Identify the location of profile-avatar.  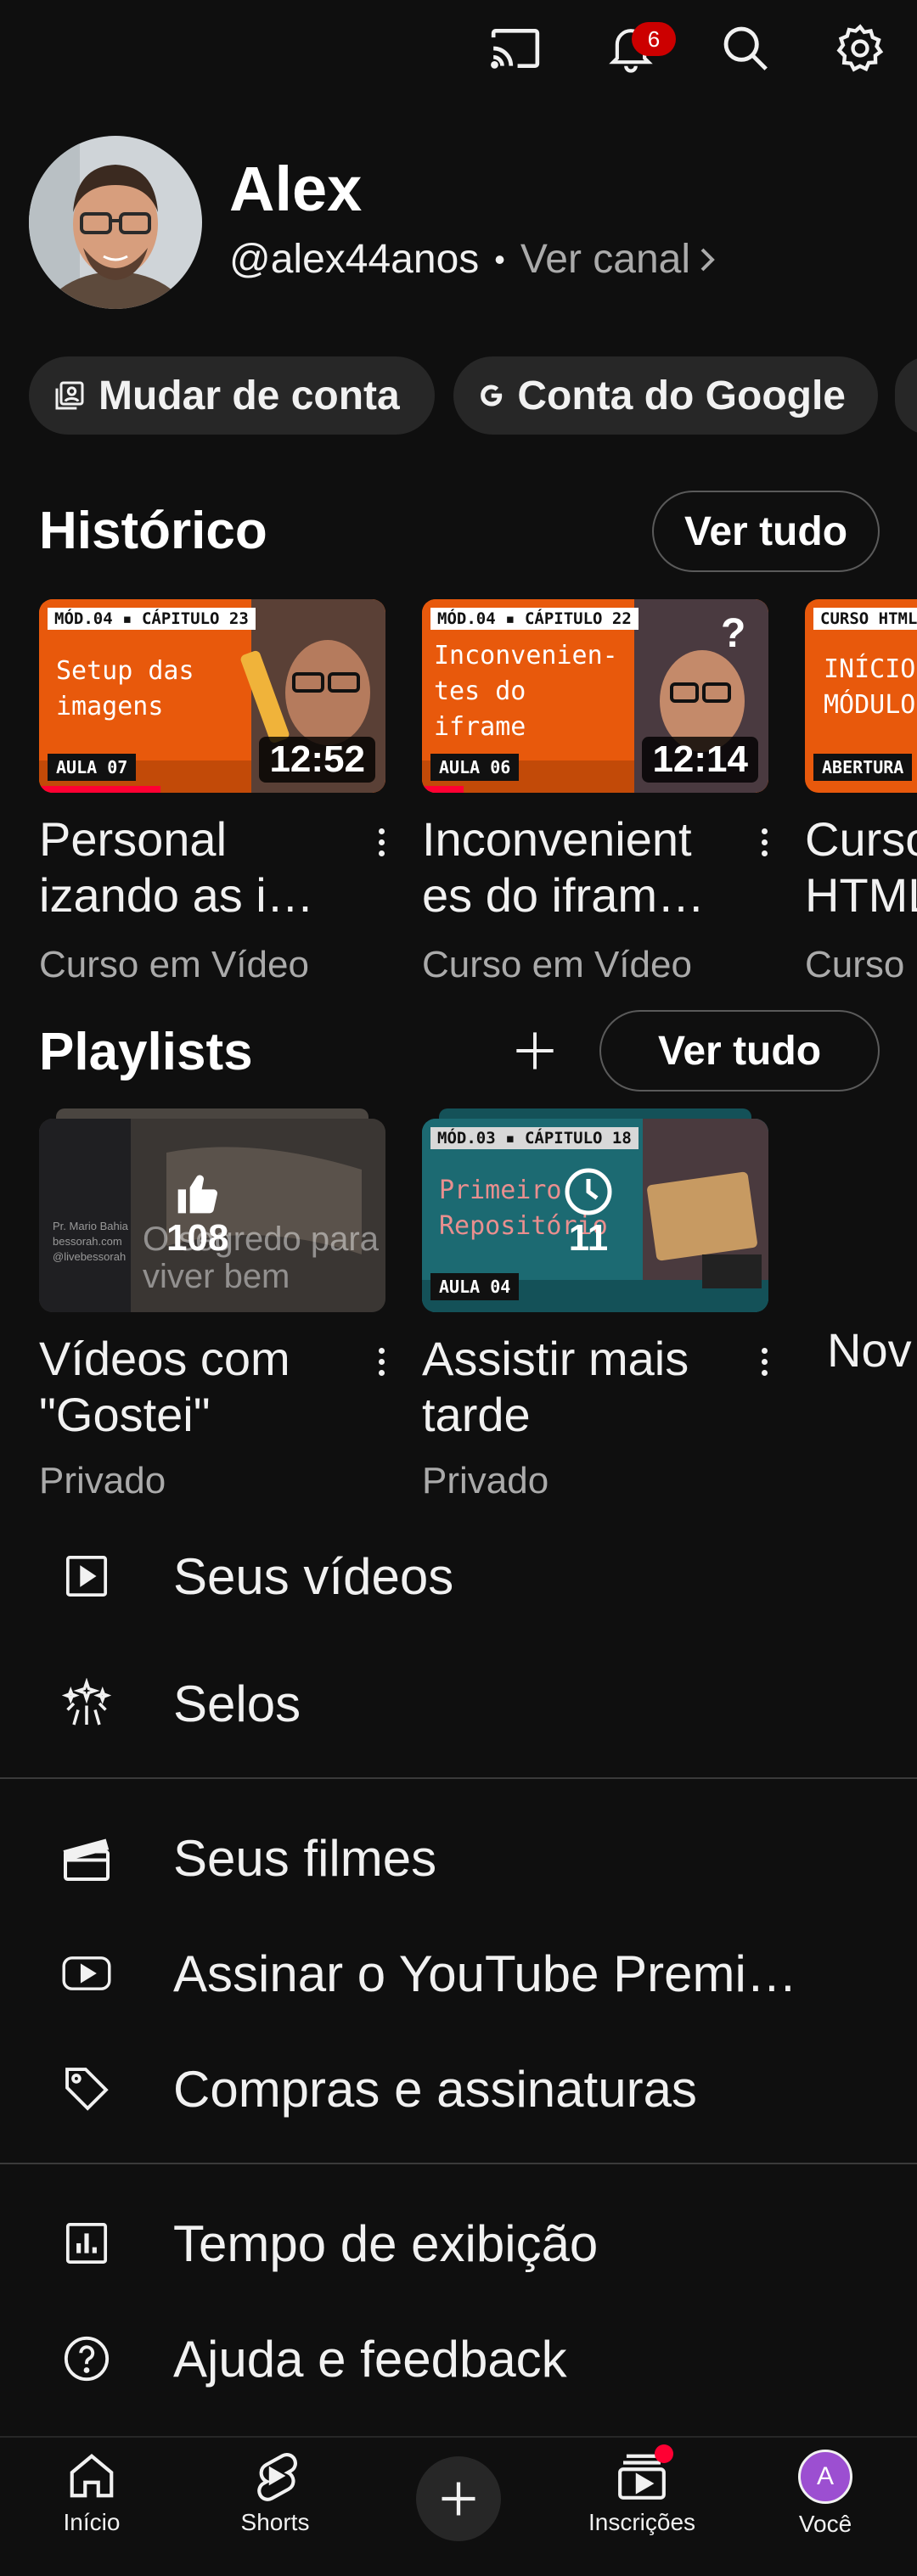
(115, 222).